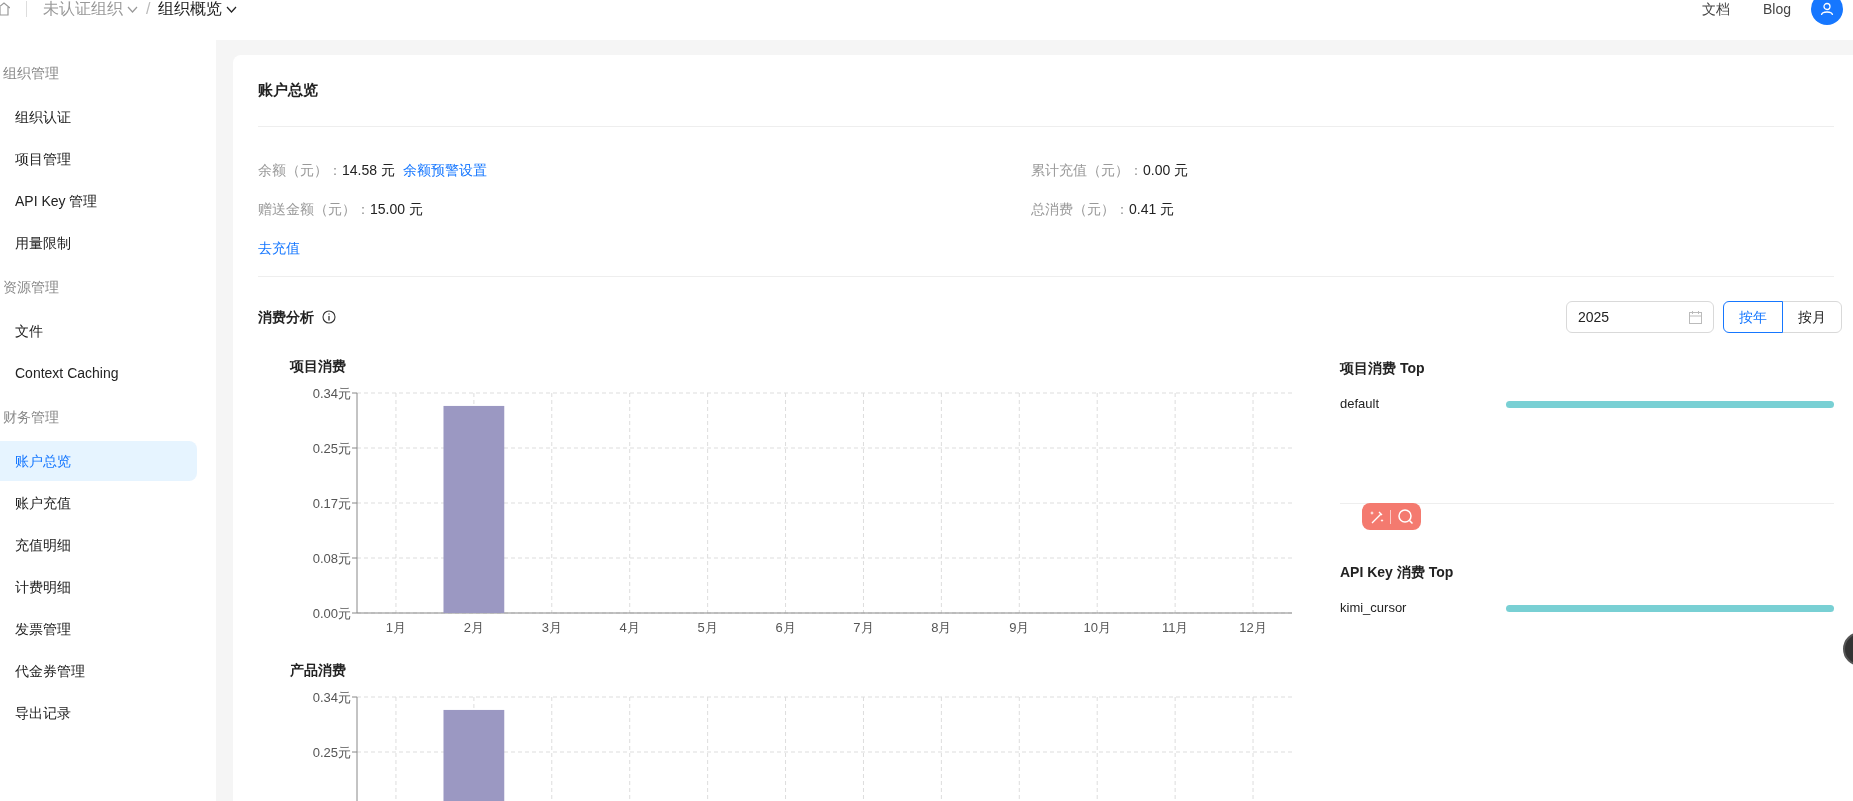  Describe the element at coordinates (629, 627) in the screenshot. I see `x-tick-label: 4月` at that location.